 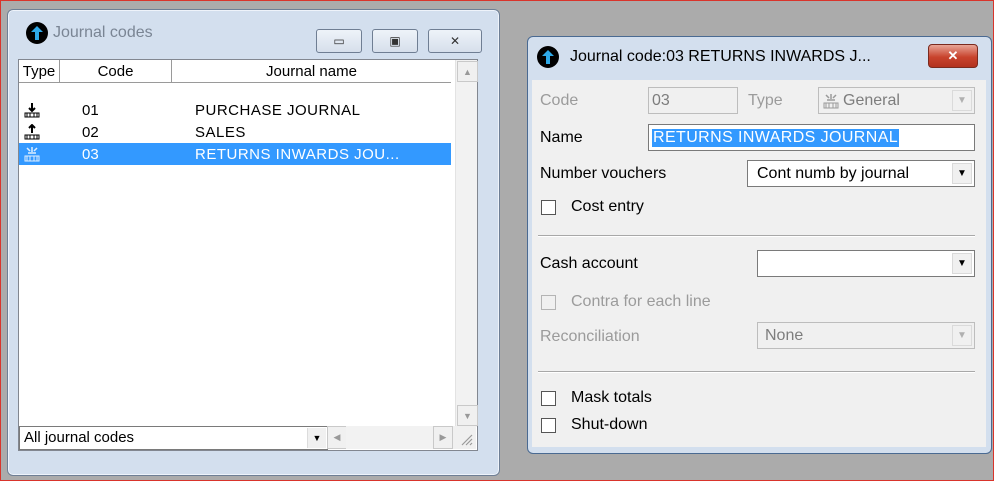 I want to click on code-field: 03, so click(x=693, y=100).